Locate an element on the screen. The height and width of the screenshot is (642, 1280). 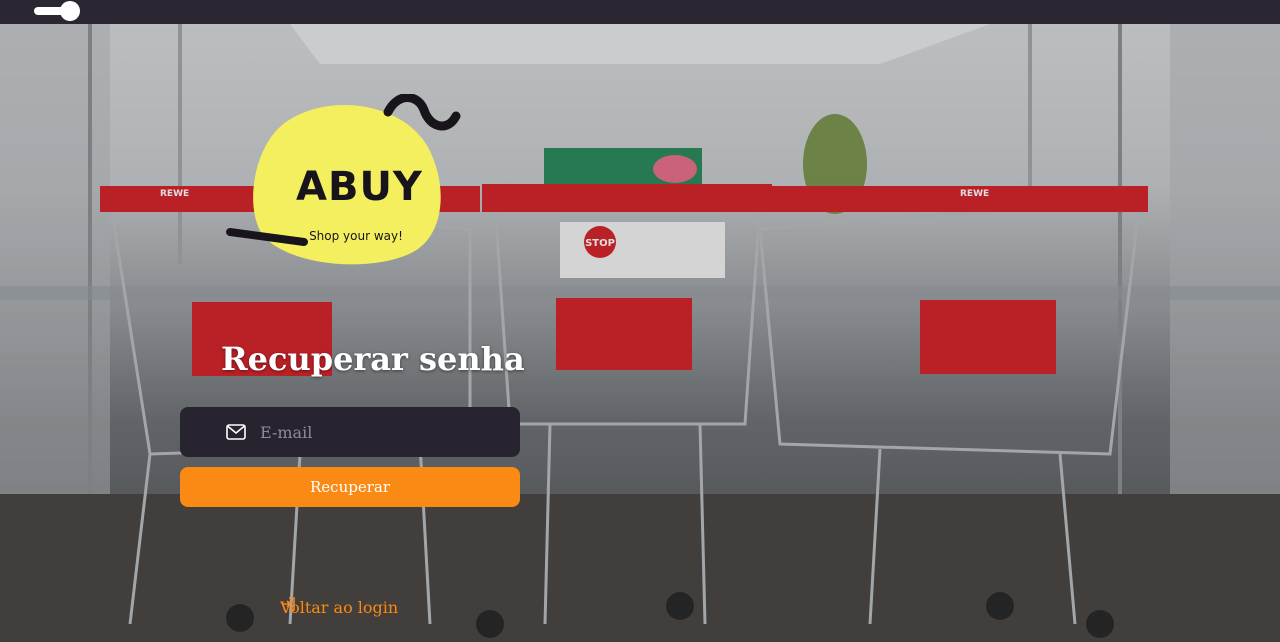
theme-toggle is located at coordinates (57, 11).